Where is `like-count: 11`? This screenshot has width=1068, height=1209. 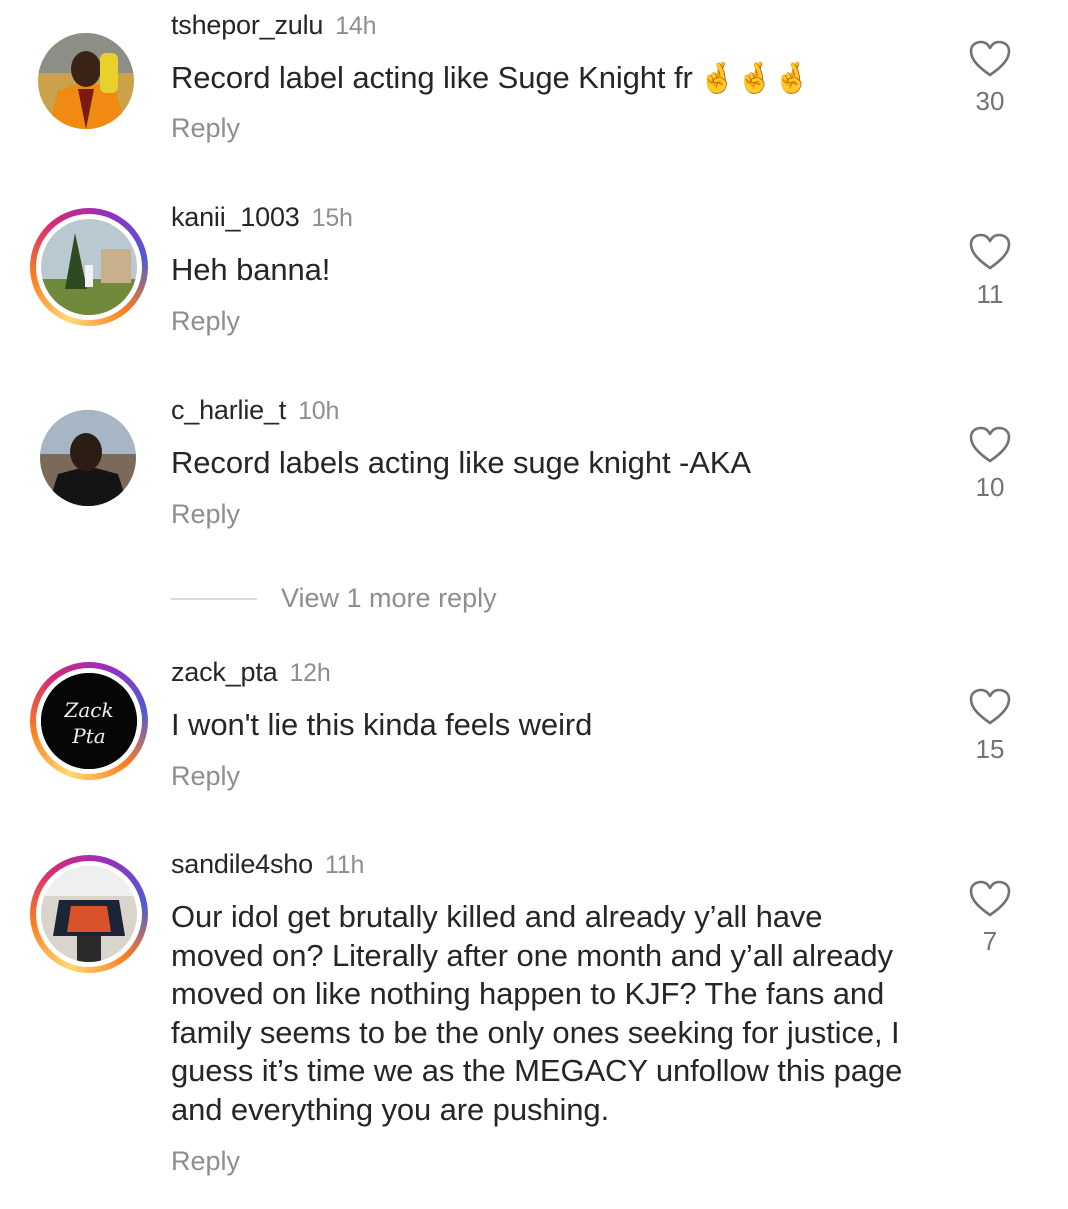 like-count: 11 is located at coordinates (990, 294).